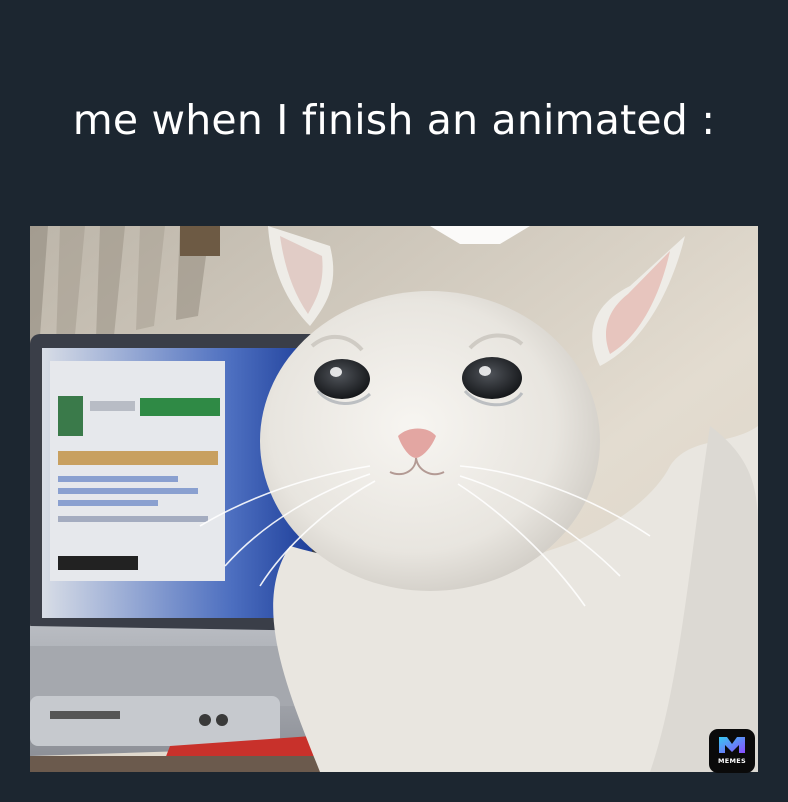 This screenshot has width=788, height=802. I want to click on m-logo-icon, so click(732, 745).